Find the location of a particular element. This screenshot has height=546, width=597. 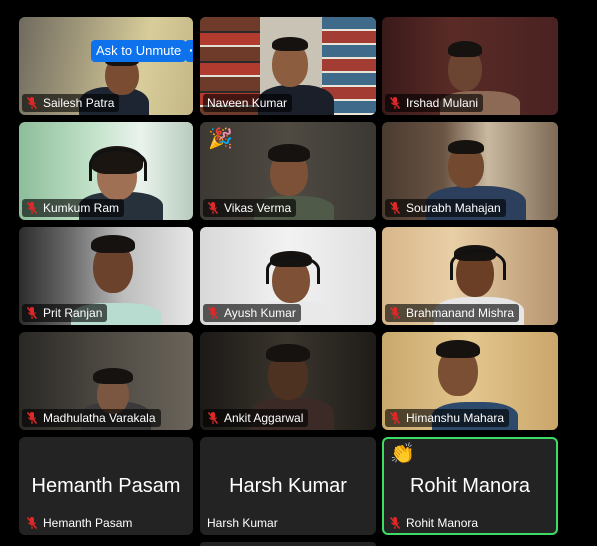

participant-nametag: Ankit Aggarwal is located at coordinates (256, 418).